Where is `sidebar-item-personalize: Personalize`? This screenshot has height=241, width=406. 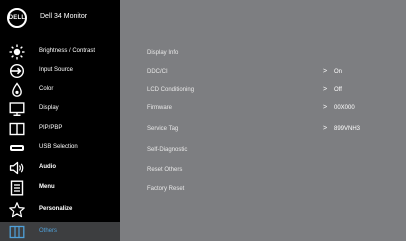 sidebar-item-personalize: Personalize is located at coordinates (60, 210).